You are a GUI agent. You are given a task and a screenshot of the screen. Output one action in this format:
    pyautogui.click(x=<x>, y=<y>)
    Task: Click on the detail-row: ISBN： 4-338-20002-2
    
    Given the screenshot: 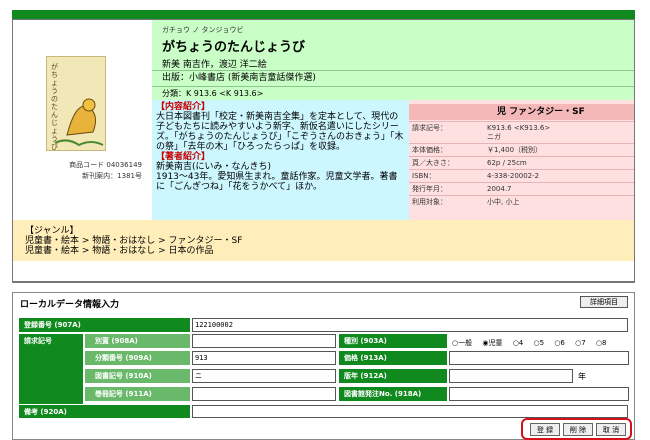 What is the action you would take?
    pyautogui.click(x=521, y=175)
    